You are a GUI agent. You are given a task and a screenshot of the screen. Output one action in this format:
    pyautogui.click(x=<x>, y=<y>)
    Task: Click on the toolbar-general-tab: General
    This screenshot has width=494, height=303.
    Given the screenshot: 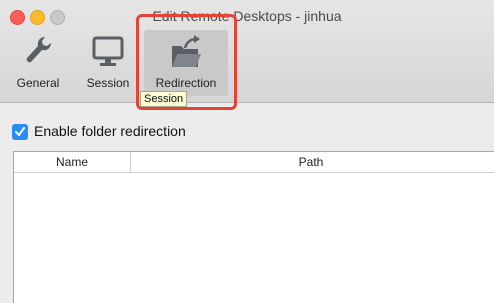 What is the action you would take?
    pyautogui.click(x=38, y=63)
    